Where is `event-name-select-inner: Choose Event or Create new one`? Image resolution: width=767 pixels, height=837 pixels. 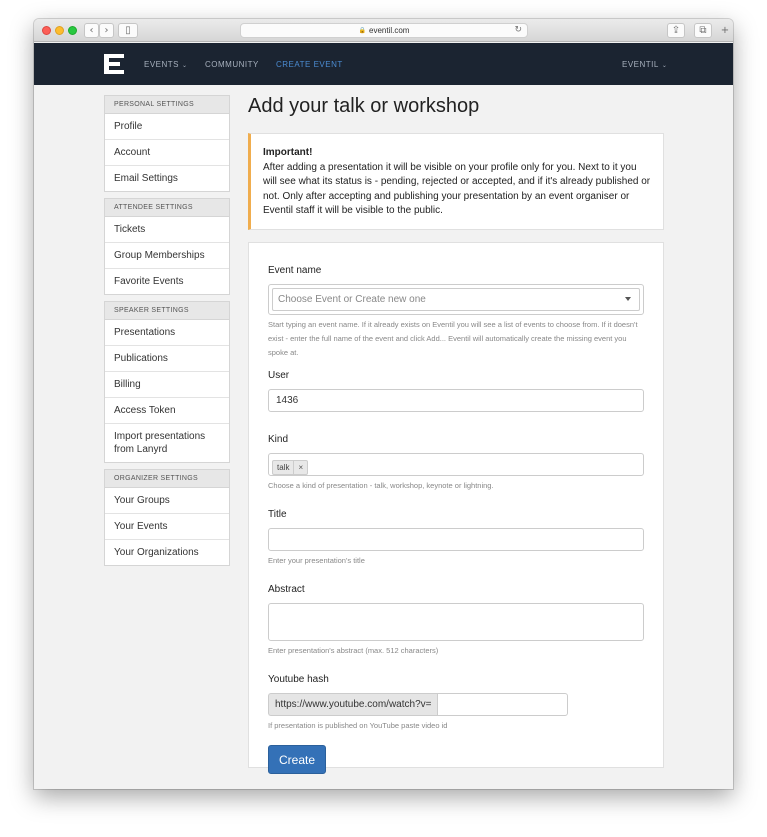
event-name-select-inner: Choose Event or Create new one is located at coordinates (456, 299).